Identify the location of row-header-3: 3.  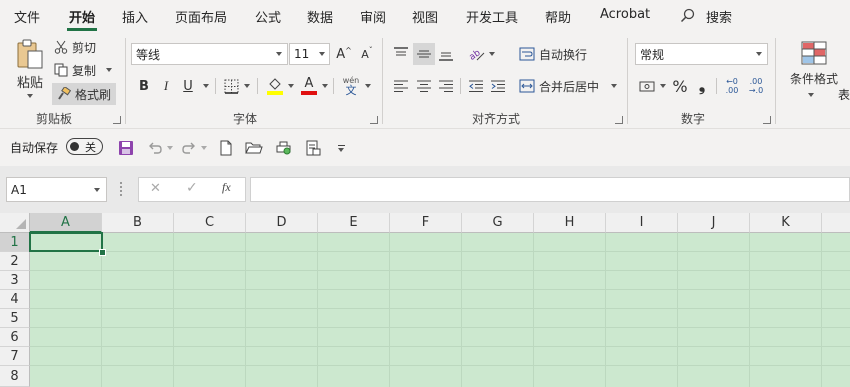
(15, 280).